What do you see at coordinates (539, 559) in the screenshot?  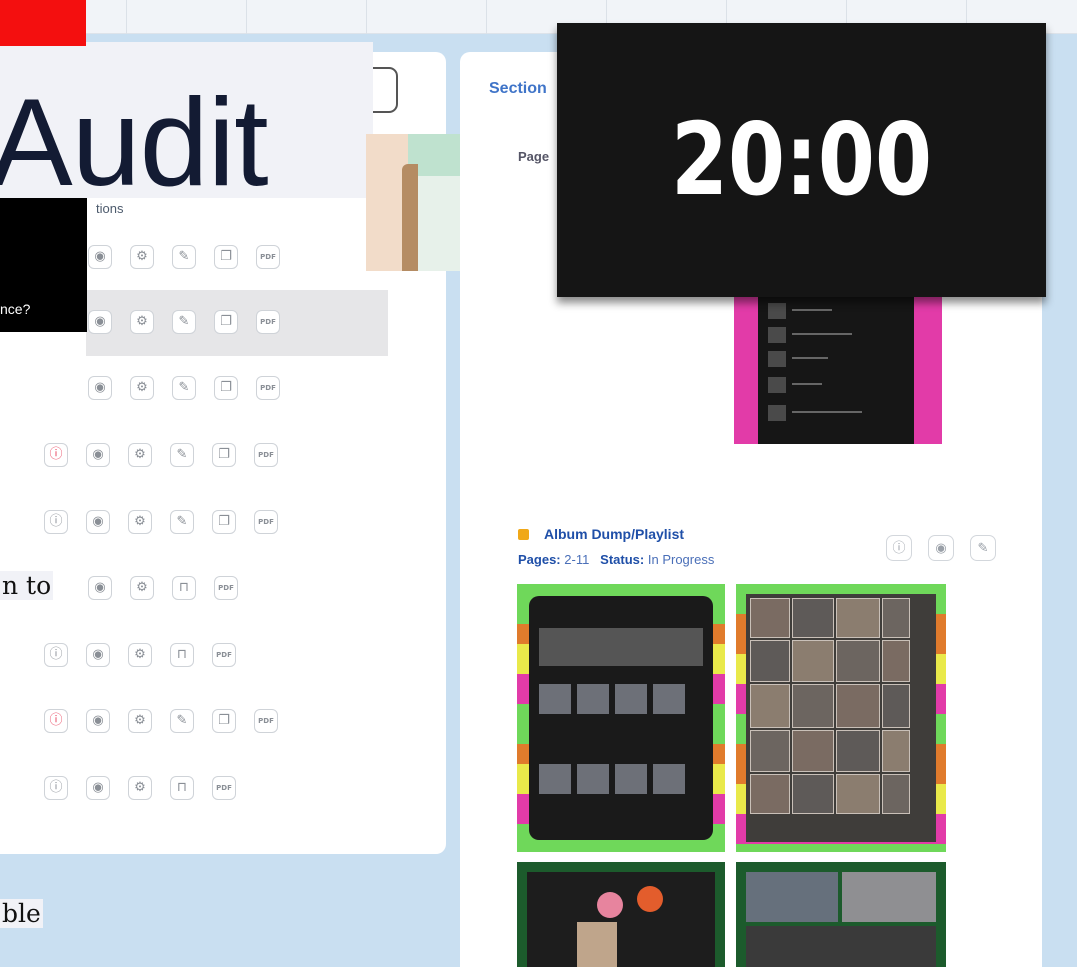 I see `pages-label: Pages:` at bounding box center [539, 559].